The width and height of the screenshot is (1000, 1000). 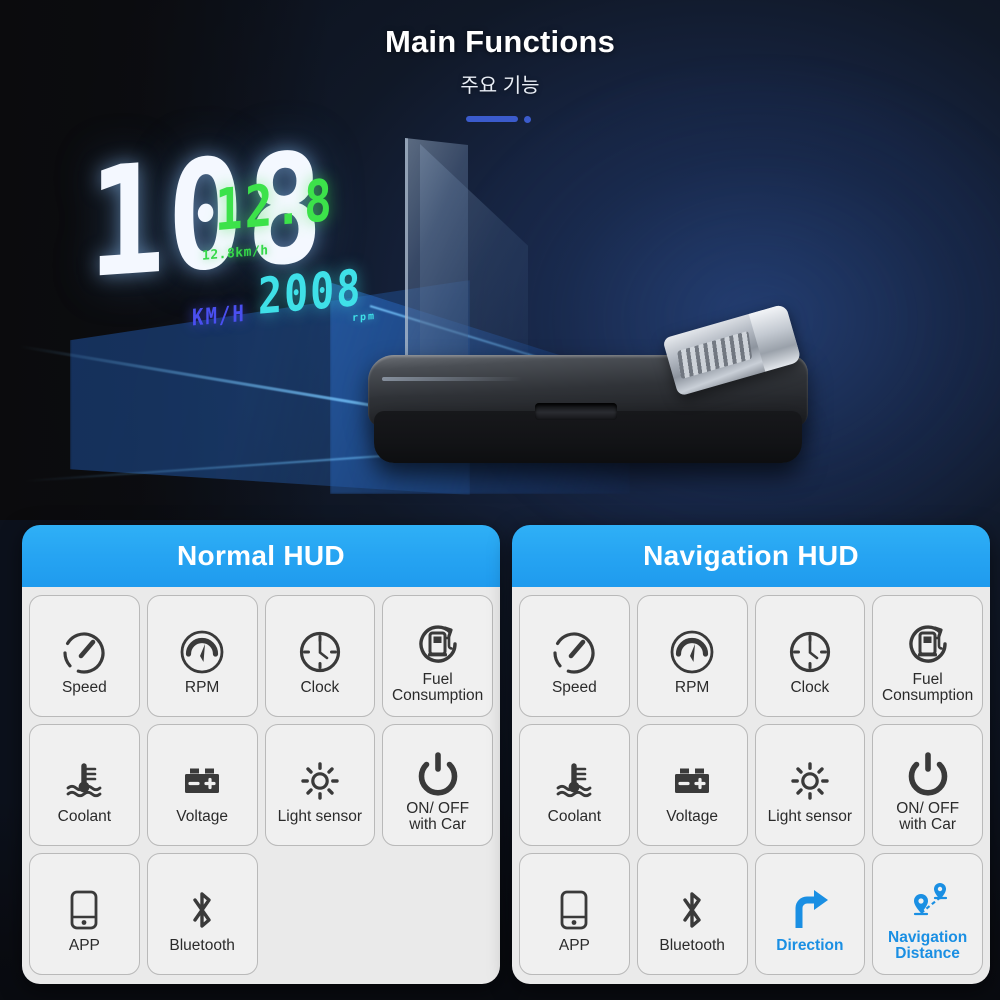 What do you see at coordinates (928, 945) in the screenshot?
I see `feature-label: Navigation Distance` at bounding box center [928, 945].